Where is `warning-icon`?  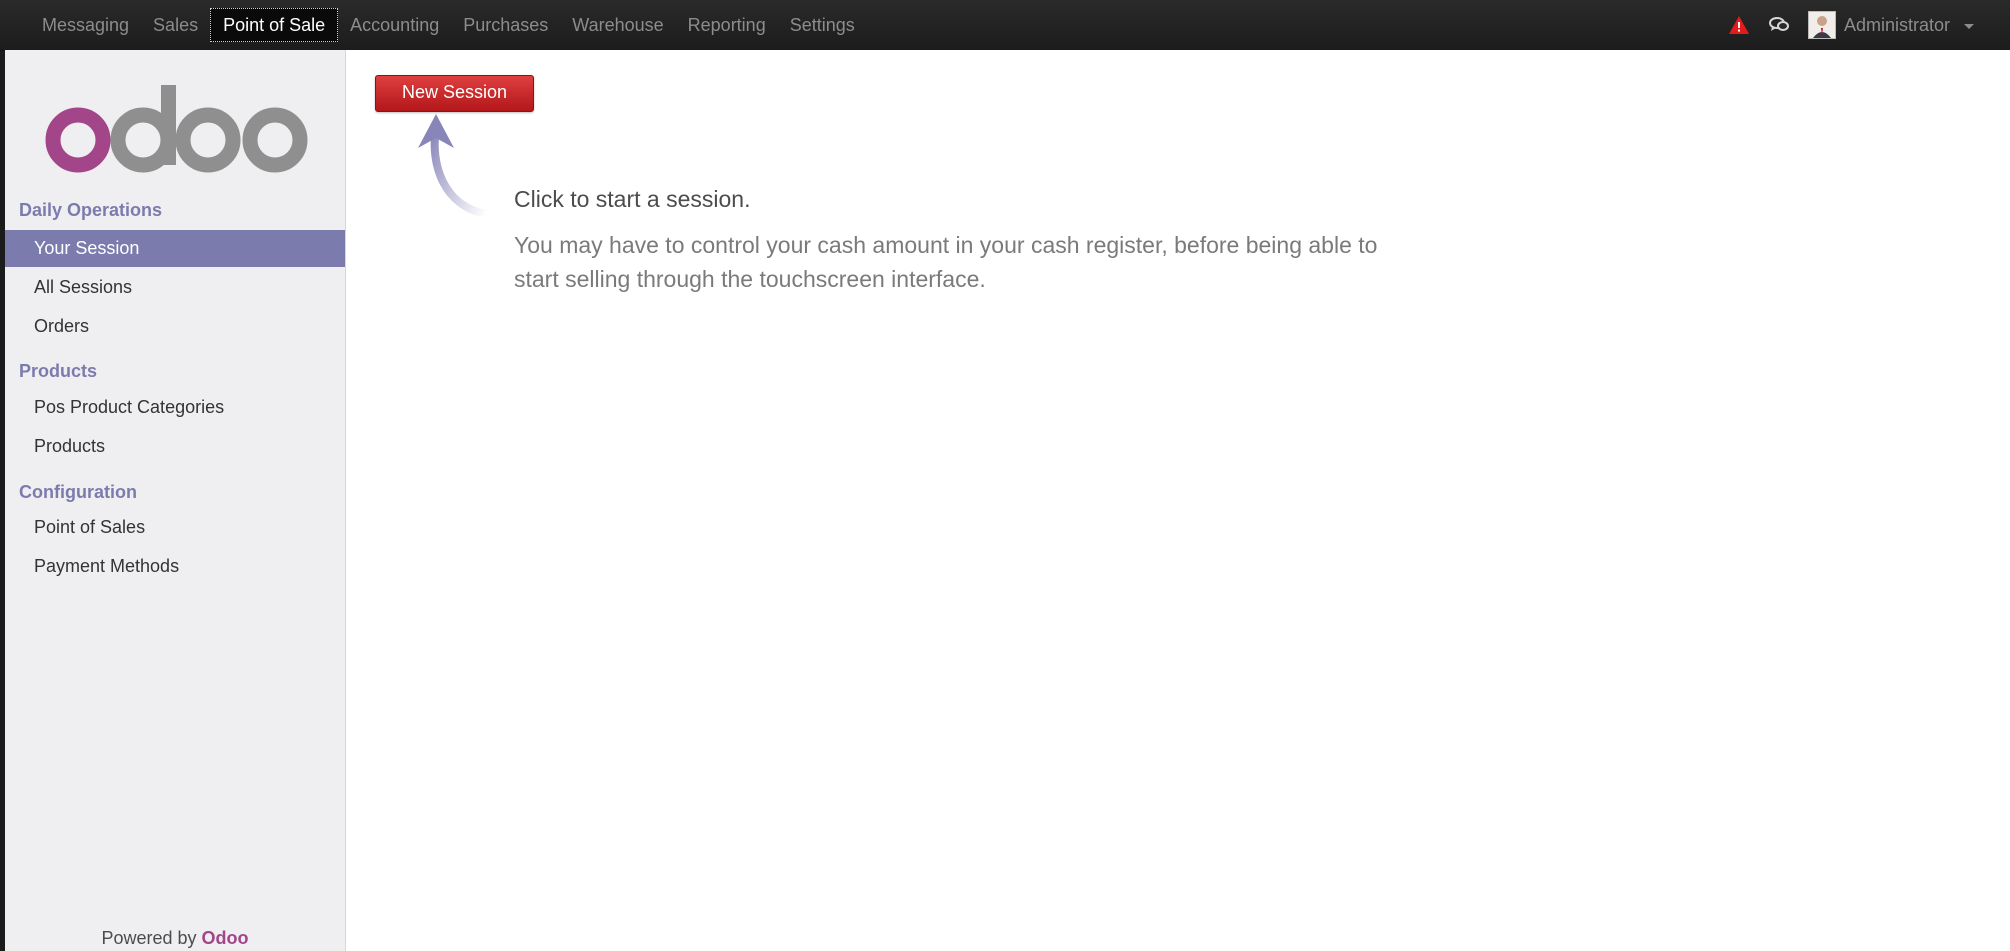 warning-icon is located at coordinates (1739, 25).